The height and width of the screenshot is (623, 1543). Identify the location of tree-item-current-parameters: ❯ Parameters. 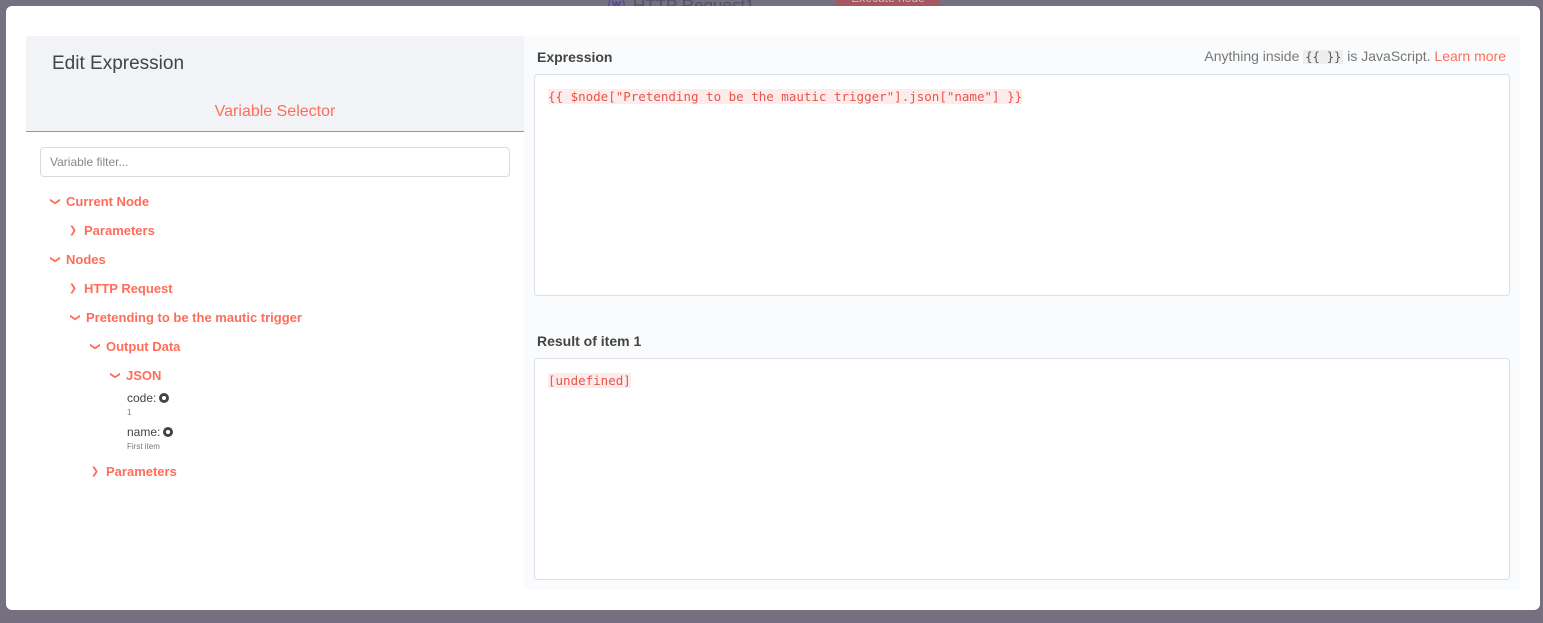
(110, 230).